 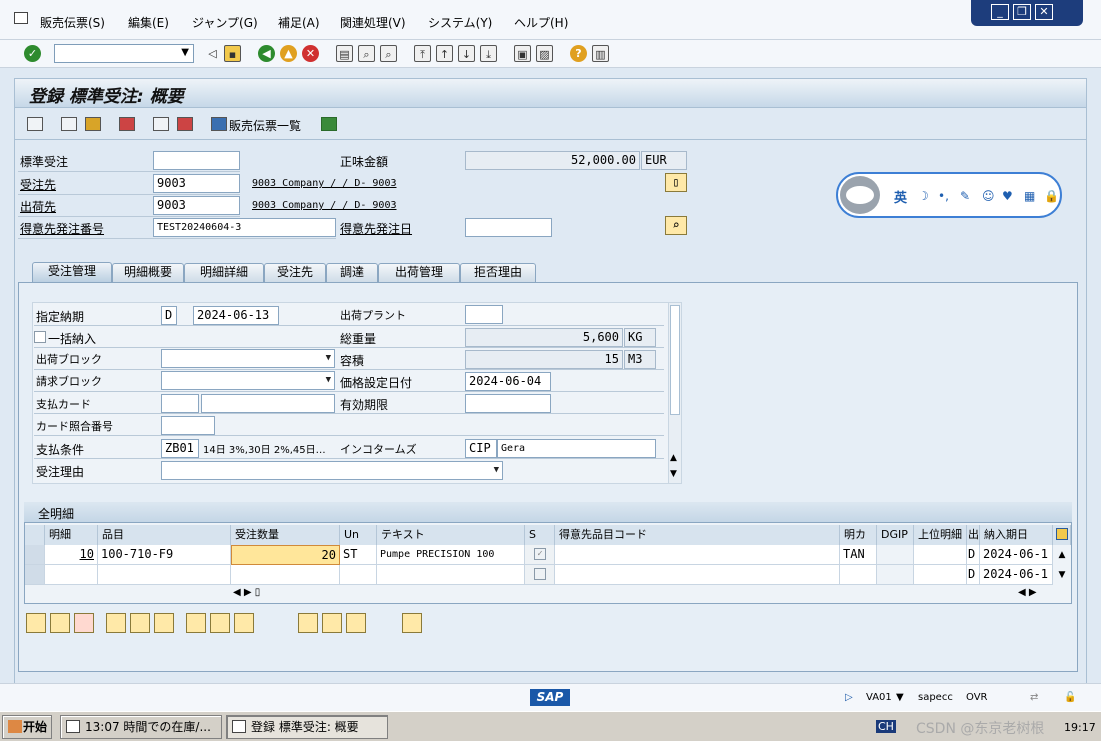 What do you see at coordinates (140, 623) in the screenshot?
I see `select-block-button` at bounding box center [140, 623].